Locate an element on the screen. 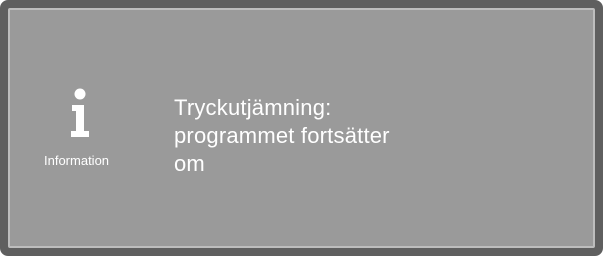 The image size is (603, 256). icon-label: Information is located at coordinates (77, 160).